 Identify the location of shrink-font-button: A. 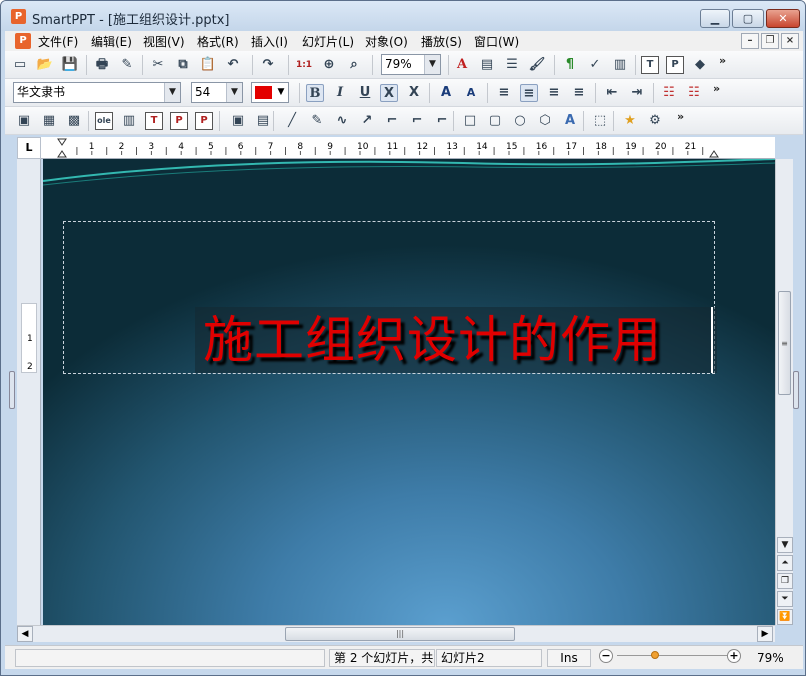
(471, 93).